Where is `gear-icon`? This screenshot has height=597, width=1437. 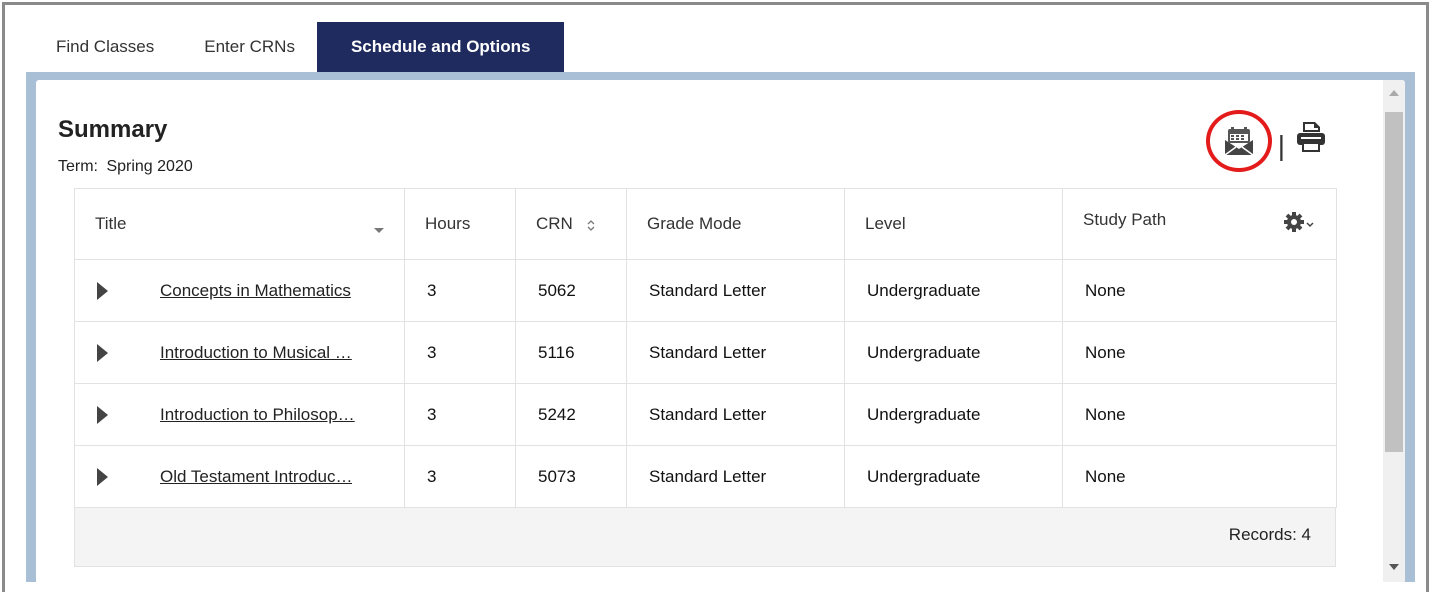 gear-icon is located at coordinates (1299, 221).